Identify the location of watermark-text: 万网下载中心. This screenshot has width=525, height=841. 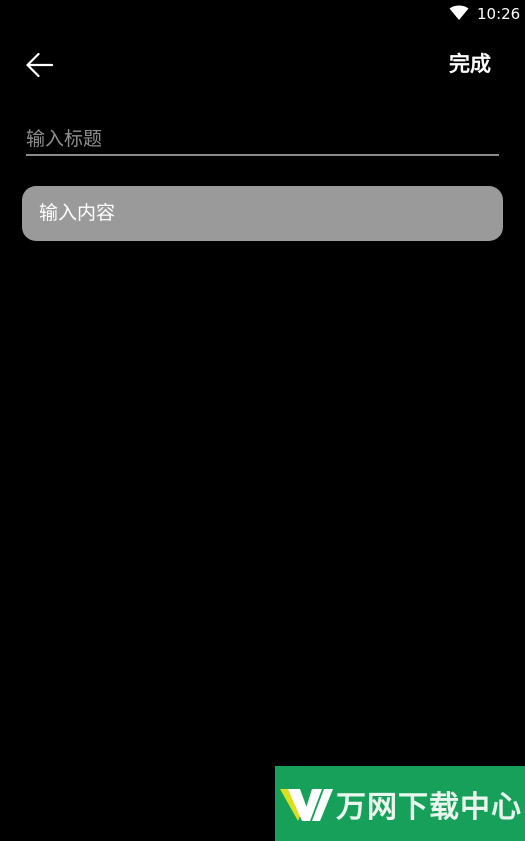
(429, 807).